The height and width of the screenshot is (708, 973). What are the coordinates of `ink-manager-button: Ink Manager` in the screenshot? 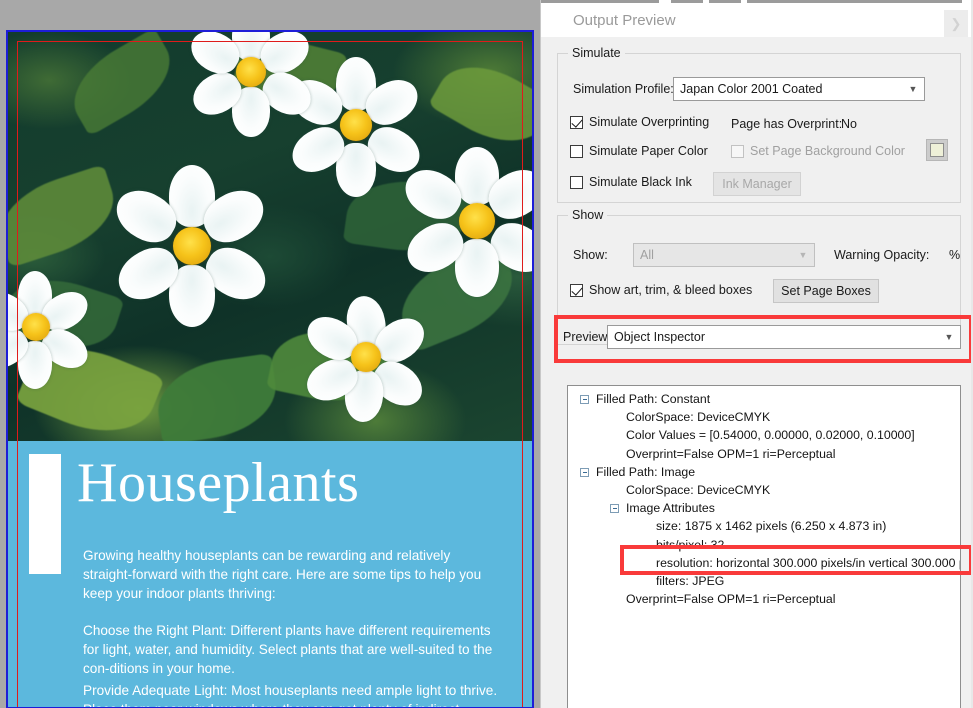 It's located at (757, 184).